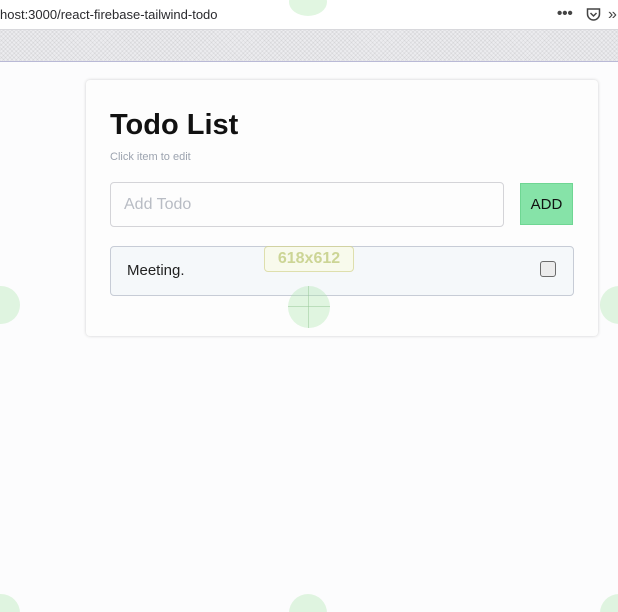 The height and width of the screenshot is (612, 618). What do you see at coordinates (307, 204) in the screenshot?
I see `add-todo-input` at bounding box center [307, 204].